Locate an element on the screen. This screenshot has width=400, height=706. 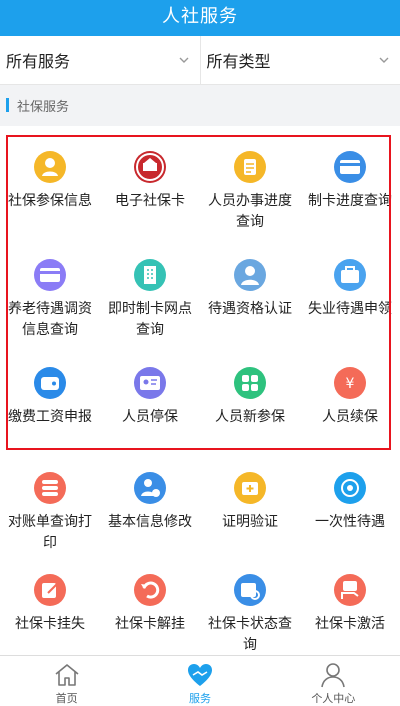
service-item: 制卡进度查询 is located at coordinates (350, 191).